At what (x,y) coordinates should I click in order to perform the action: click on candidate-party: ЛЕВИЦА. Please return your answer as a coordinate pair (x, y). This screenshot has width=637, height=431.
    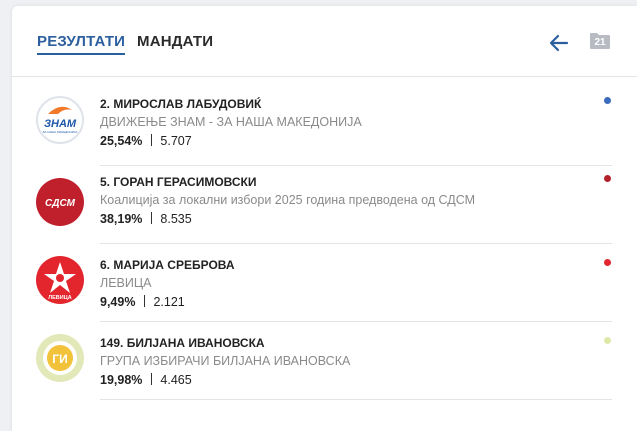
    Looking at the image, I should click on (126, 283).